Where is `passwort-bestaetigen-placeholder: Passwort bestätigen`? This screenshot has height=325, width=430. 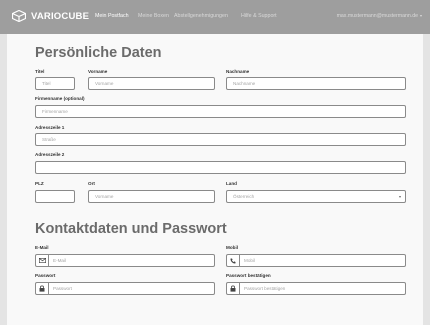
passwort-bestaetigen-placeholder: Passwort bestätigen is located at coordinates (265, 288).